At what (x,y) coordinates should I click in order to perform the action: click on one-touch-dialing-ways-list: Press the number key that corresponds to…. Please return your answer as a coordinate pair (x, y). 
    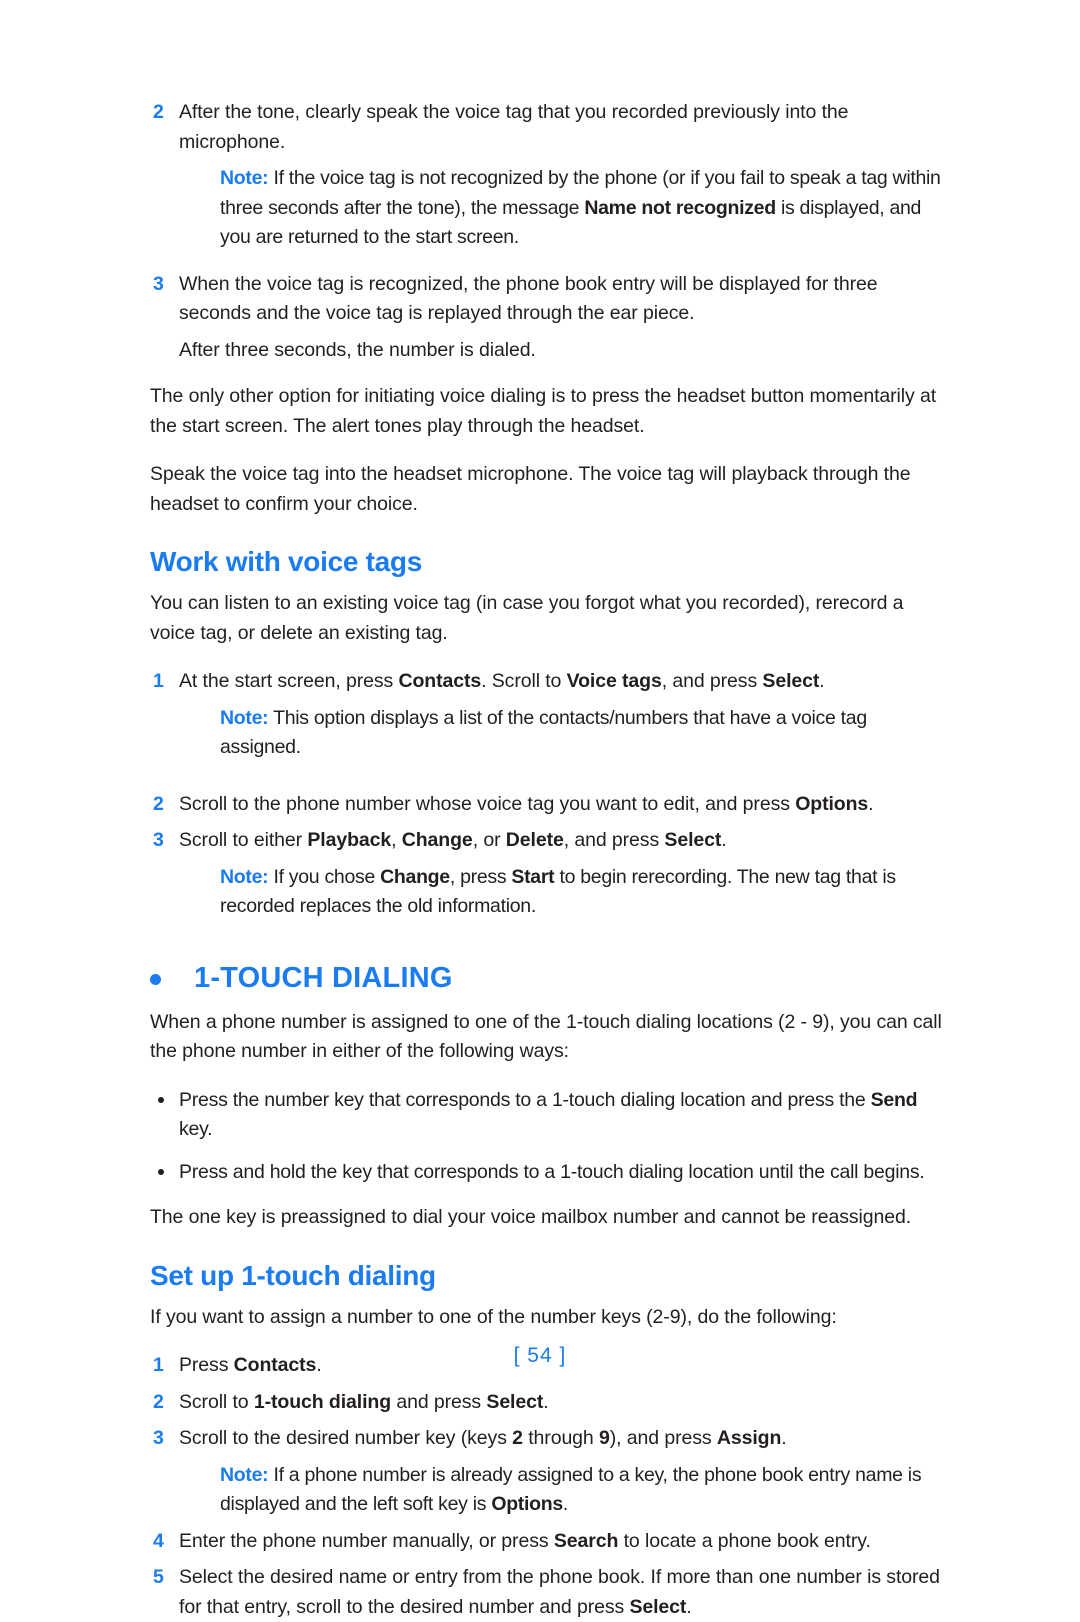
    Looking at the image, I should click on (550, 1137).